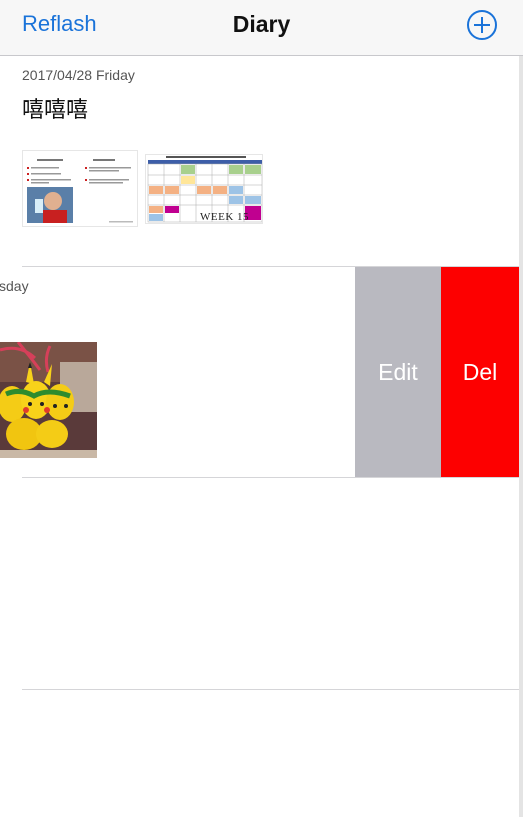 This screenshot has width=523, height=817. I want to click on row-separator, so click(270, 689).